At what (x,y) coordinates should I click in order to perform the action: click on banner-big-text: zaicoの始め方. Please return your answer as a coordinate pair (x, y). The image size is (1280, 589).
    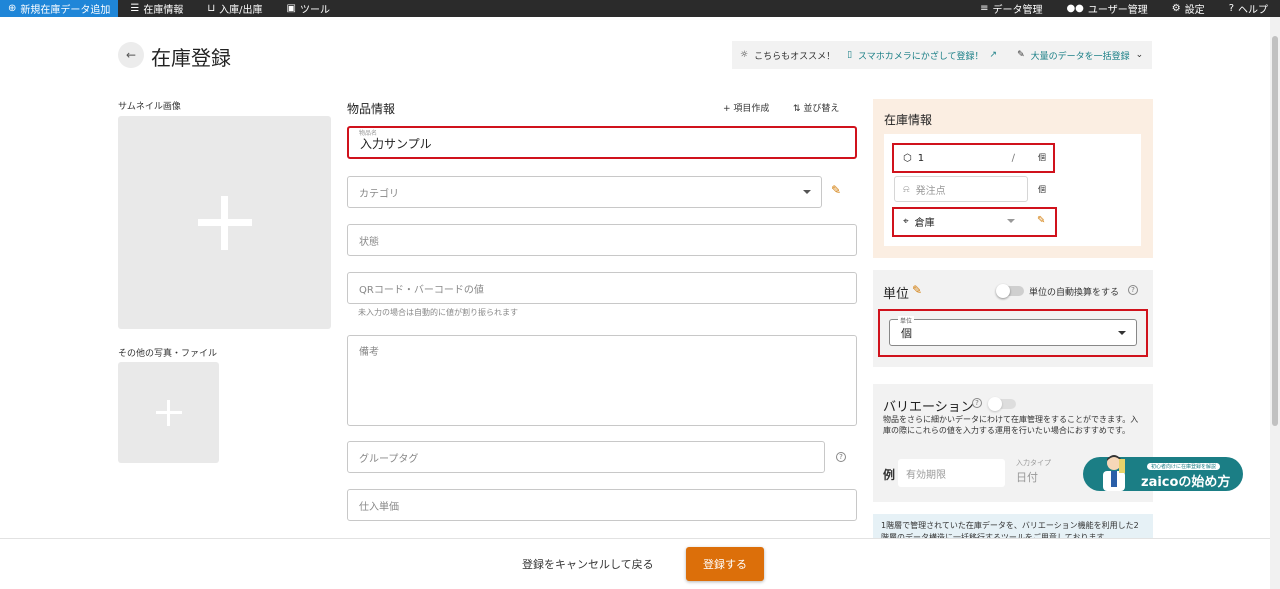
    Looking at the image, I should click on (1186, 482).